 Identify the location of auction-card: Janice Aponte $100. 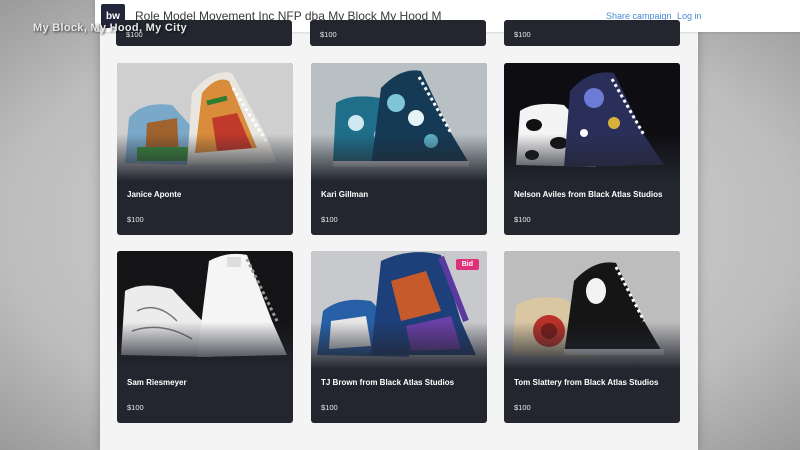
(205, 149).